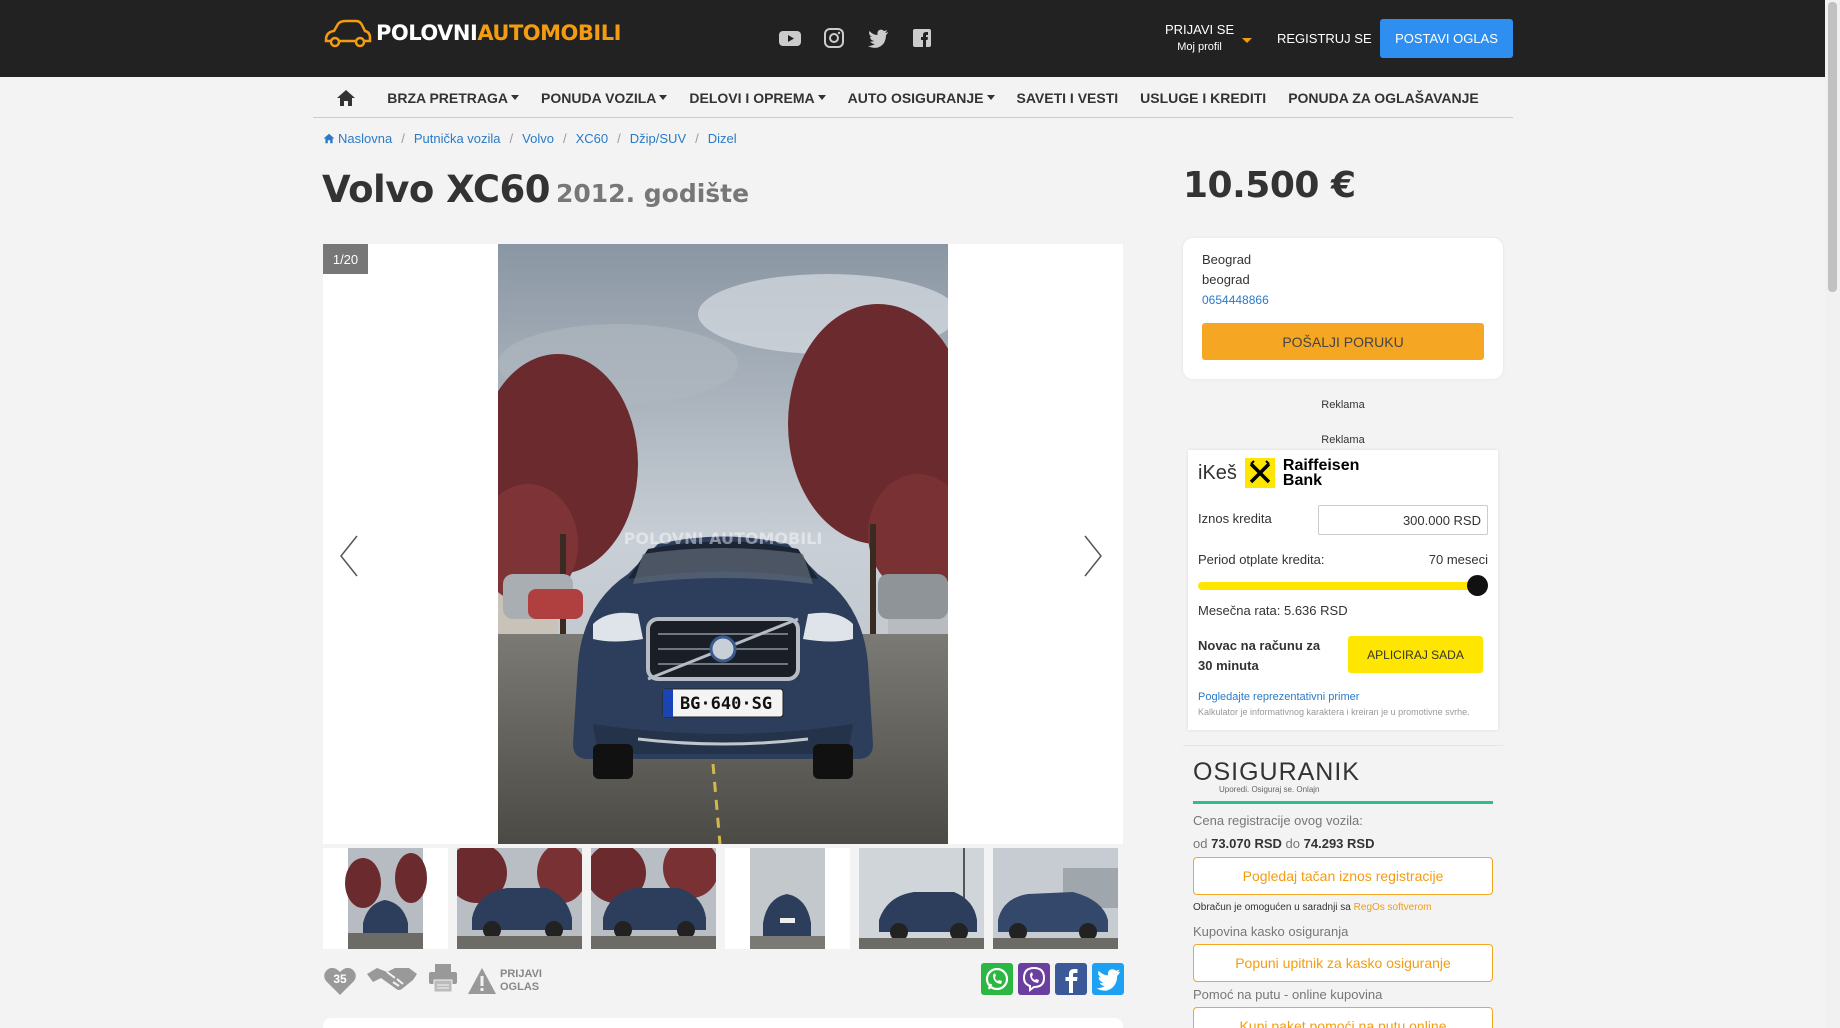  What do you see at coordinates (652, 193) in the screenshot?
I see `listing-year: 2012. godište` at bounding box center [652, 193].